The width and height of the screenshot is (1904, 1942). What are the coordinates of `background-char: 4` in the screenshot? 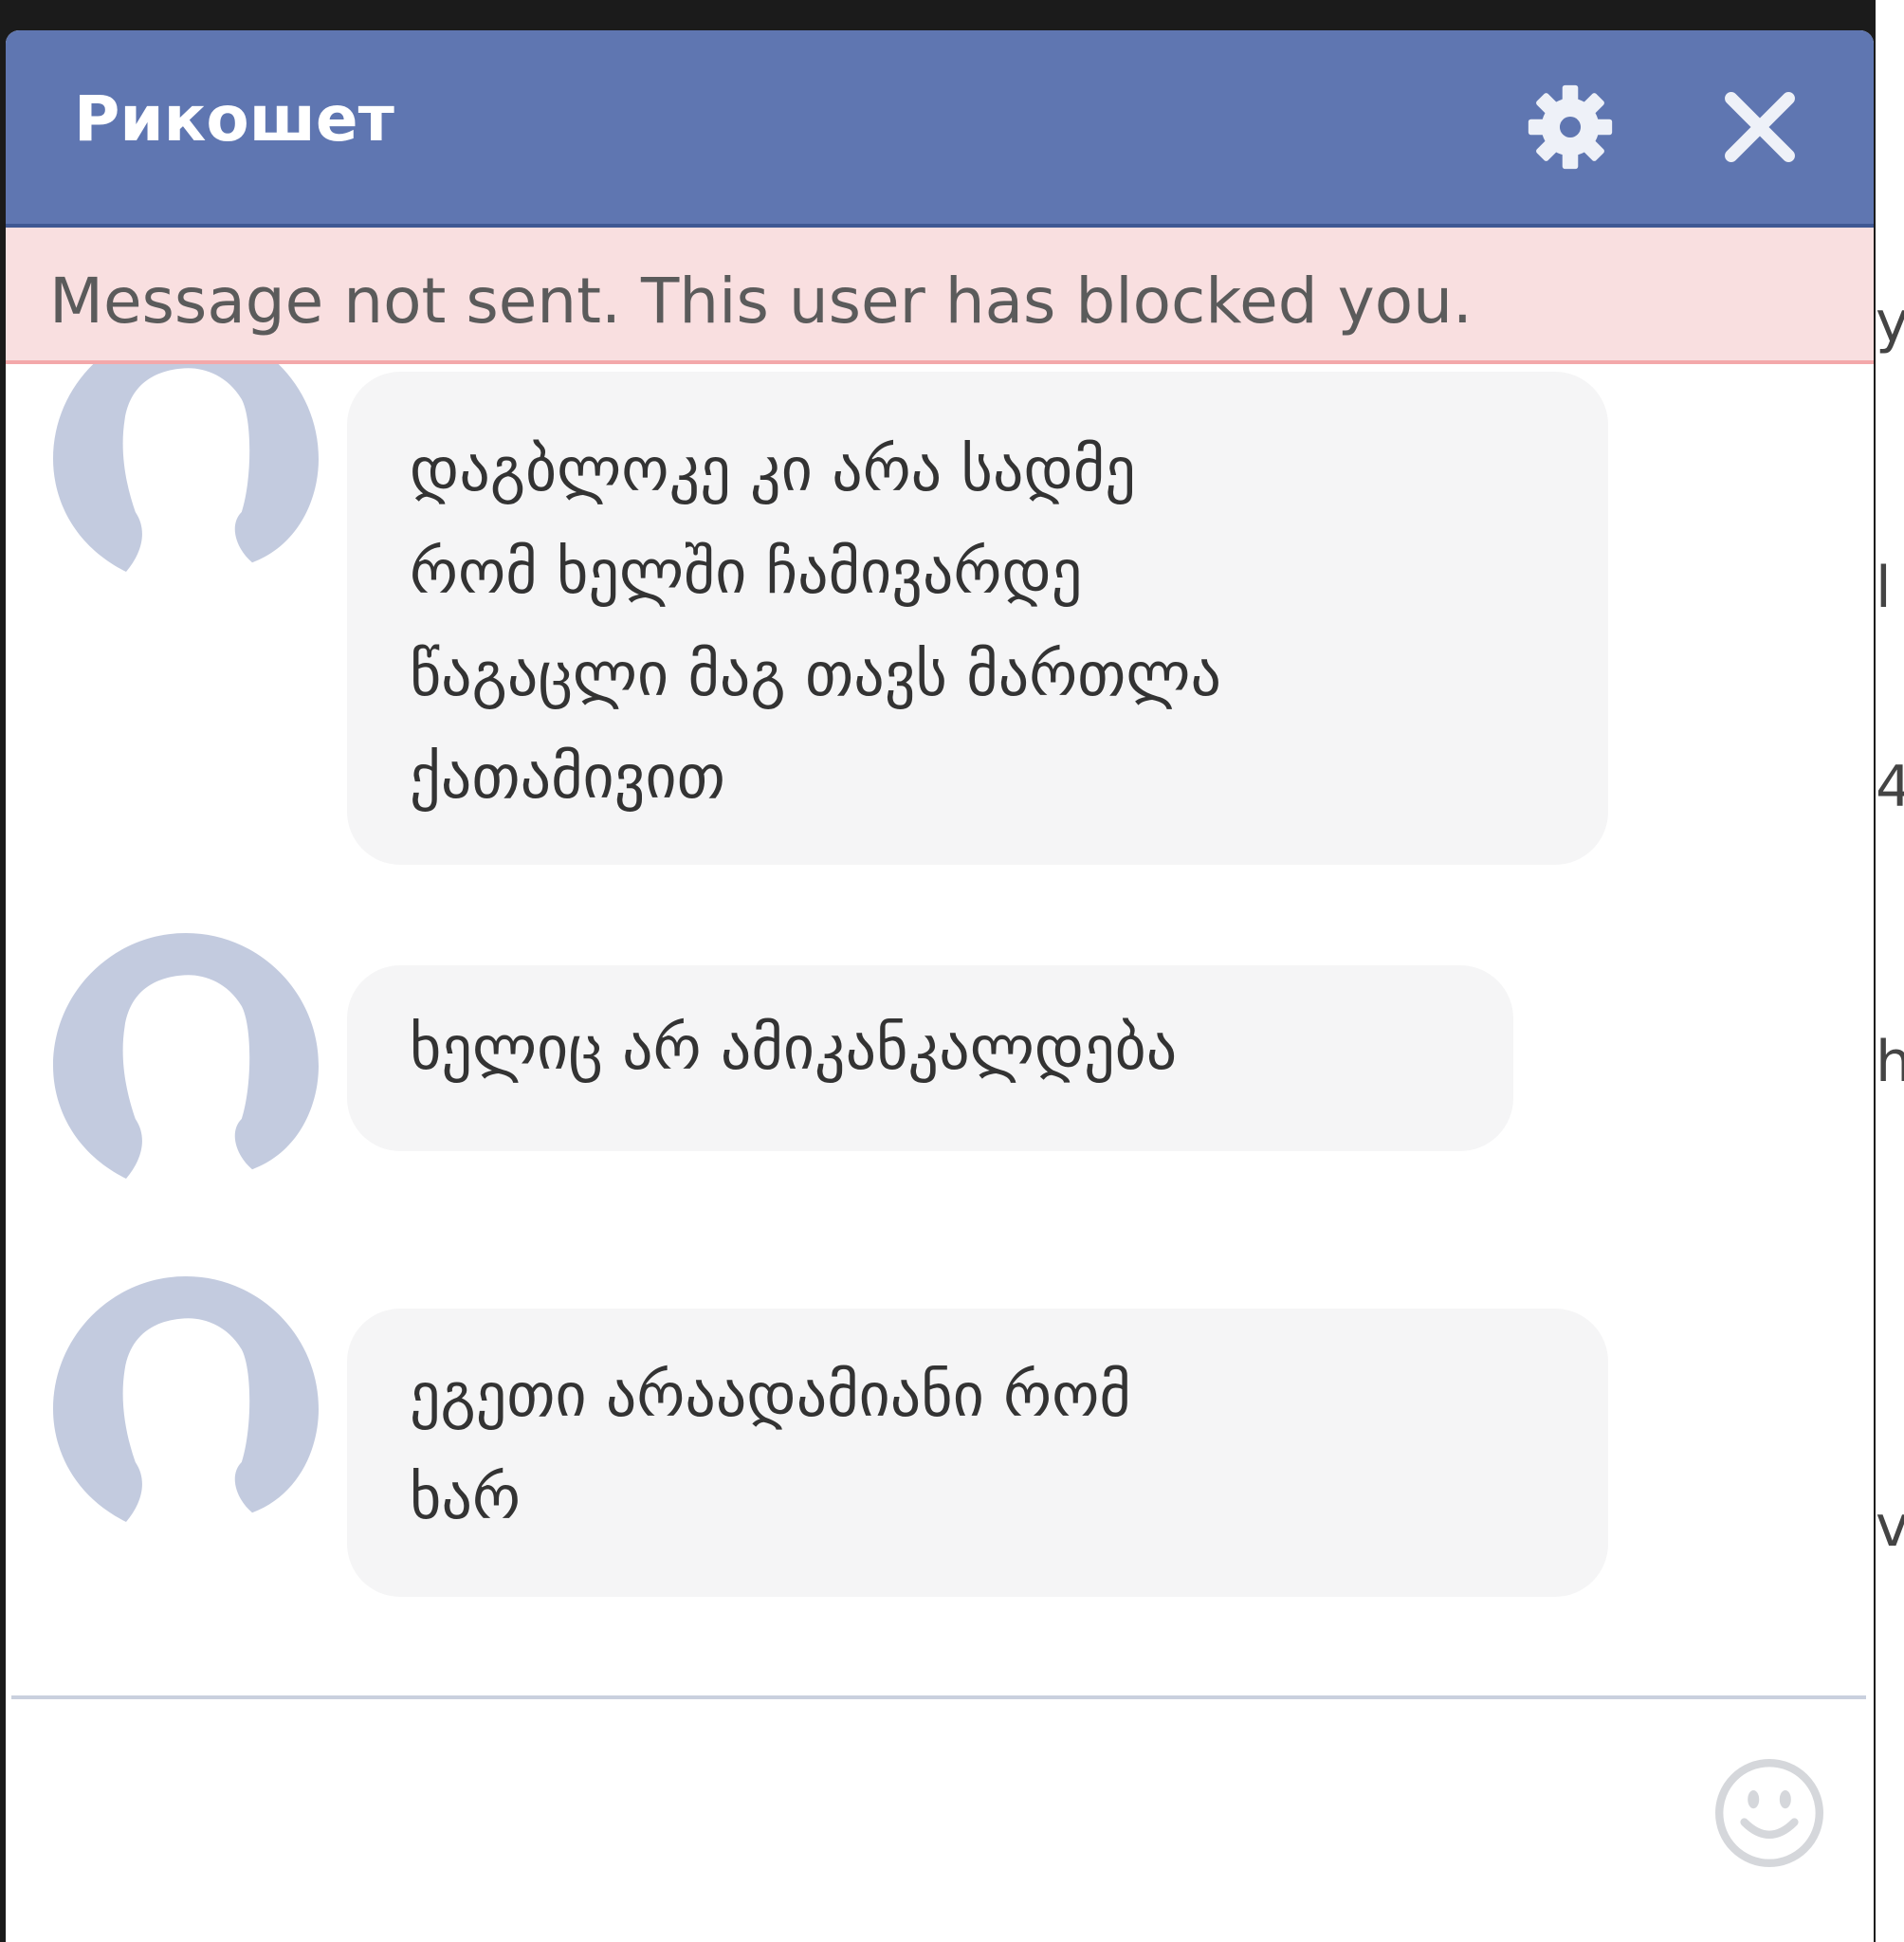 It's located at (1890, 787).